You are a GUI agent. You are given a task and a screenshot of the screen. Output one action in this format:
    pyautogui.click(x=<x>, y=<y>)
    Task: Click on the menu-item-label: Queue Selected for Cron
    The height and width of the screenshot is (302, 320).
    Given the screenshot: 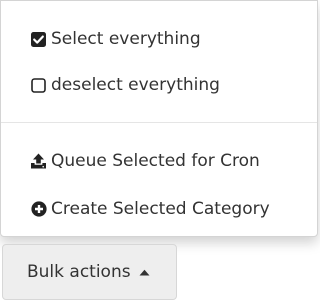 What is the action you would take?
    pyautogui.click(x=155, y=161)
    